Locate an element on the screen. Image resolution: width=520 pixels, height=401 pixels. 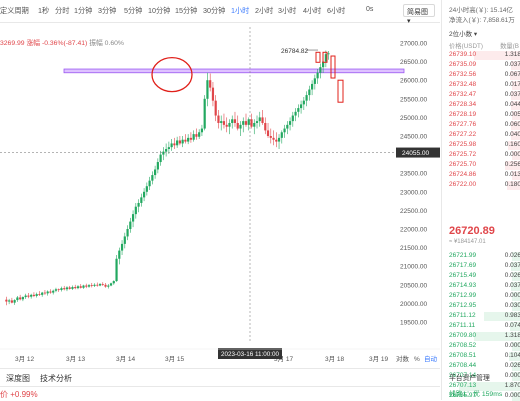
bid-row: 26721.990.026 is located at coordinates (484, 256).